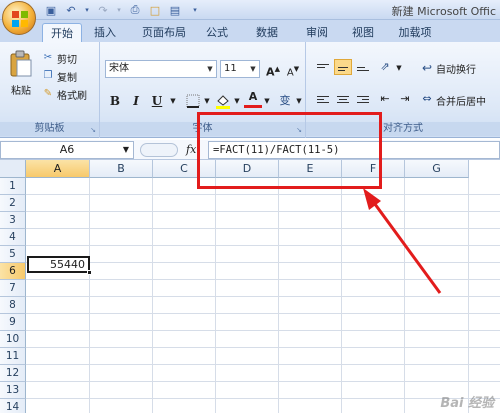 The image size is (500, 413). What do you see at coordinates (402, 241) in the screenshot?
I see `annotation-arrow` at bounding box center [402, 241].